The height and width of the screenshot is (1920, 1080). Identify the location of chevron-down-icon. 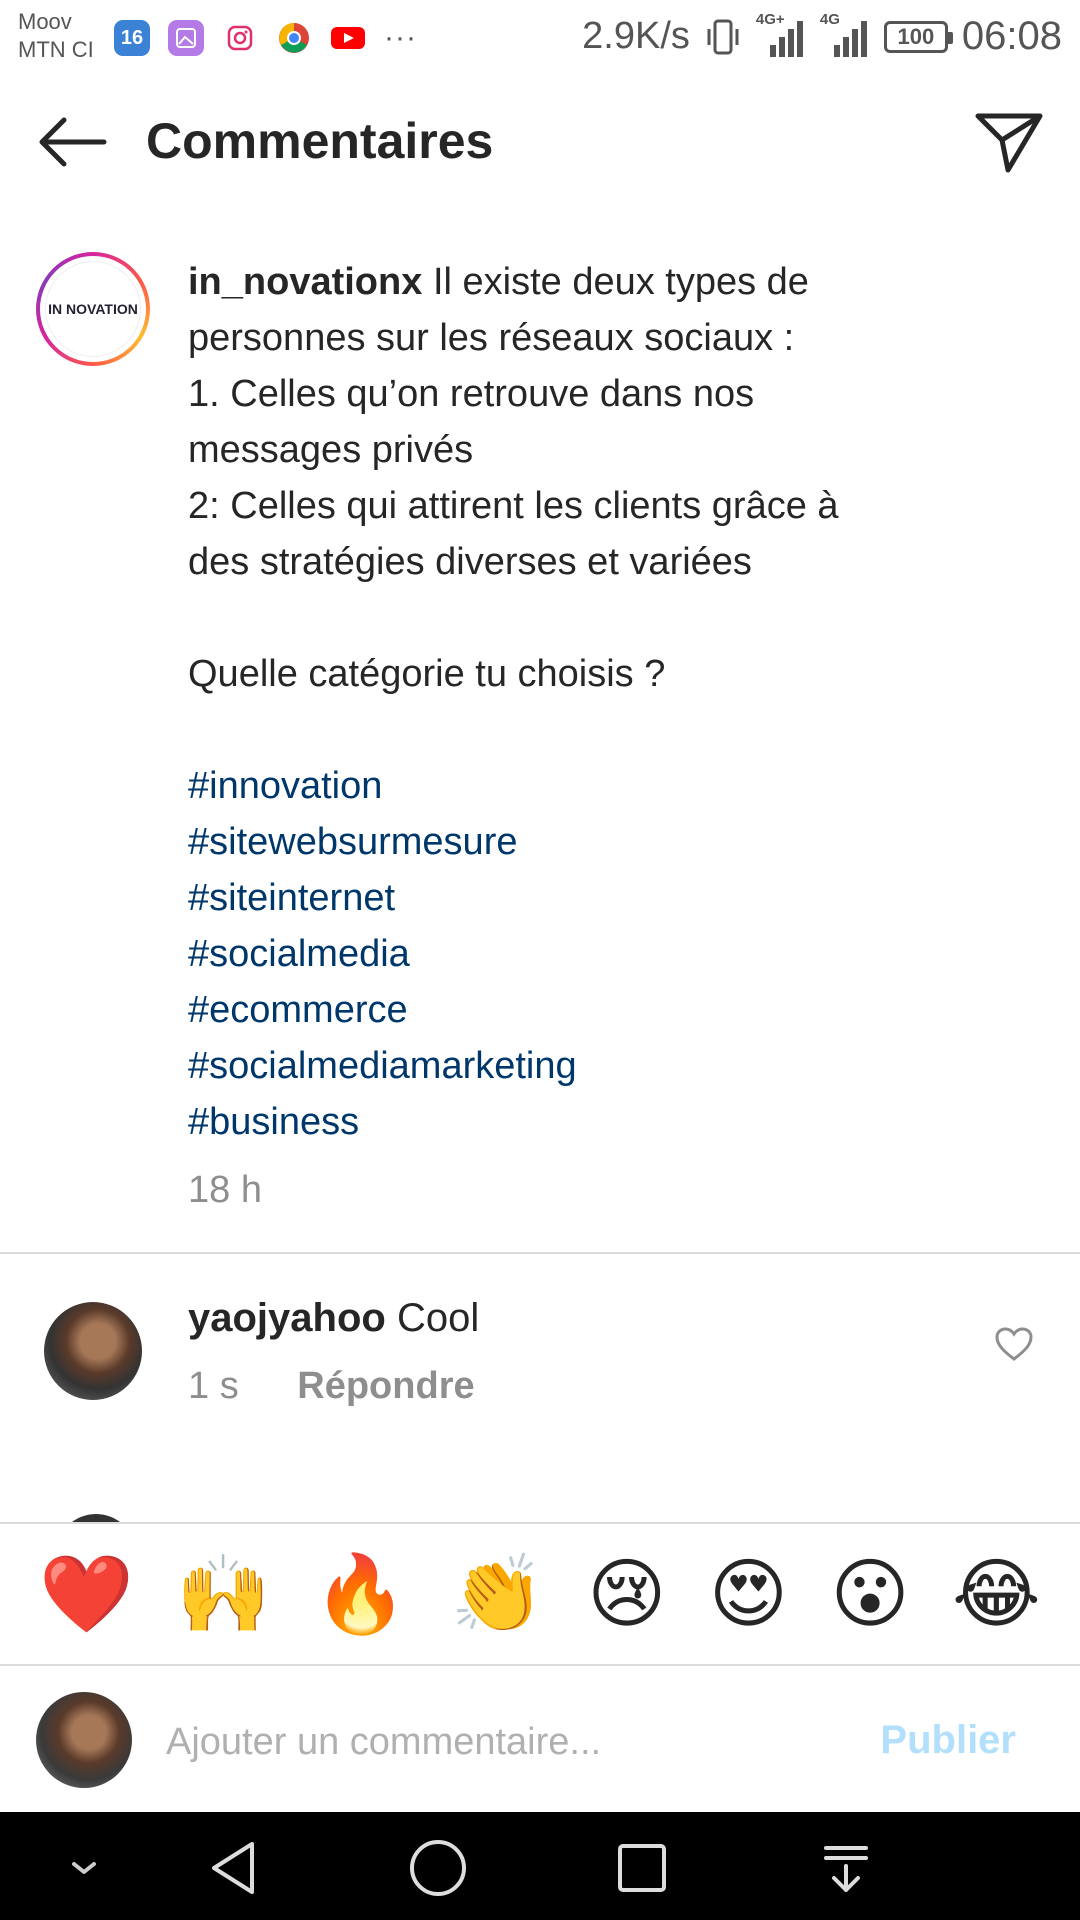
(84, 1868).